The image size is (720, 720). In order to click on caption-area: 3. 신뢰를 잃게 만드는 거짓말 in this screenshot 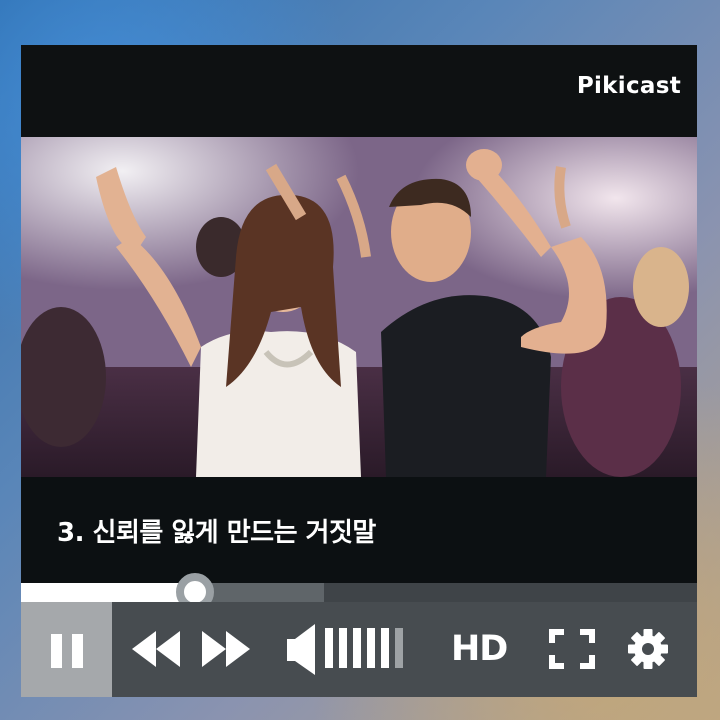, I will do `click(359, 530)`.